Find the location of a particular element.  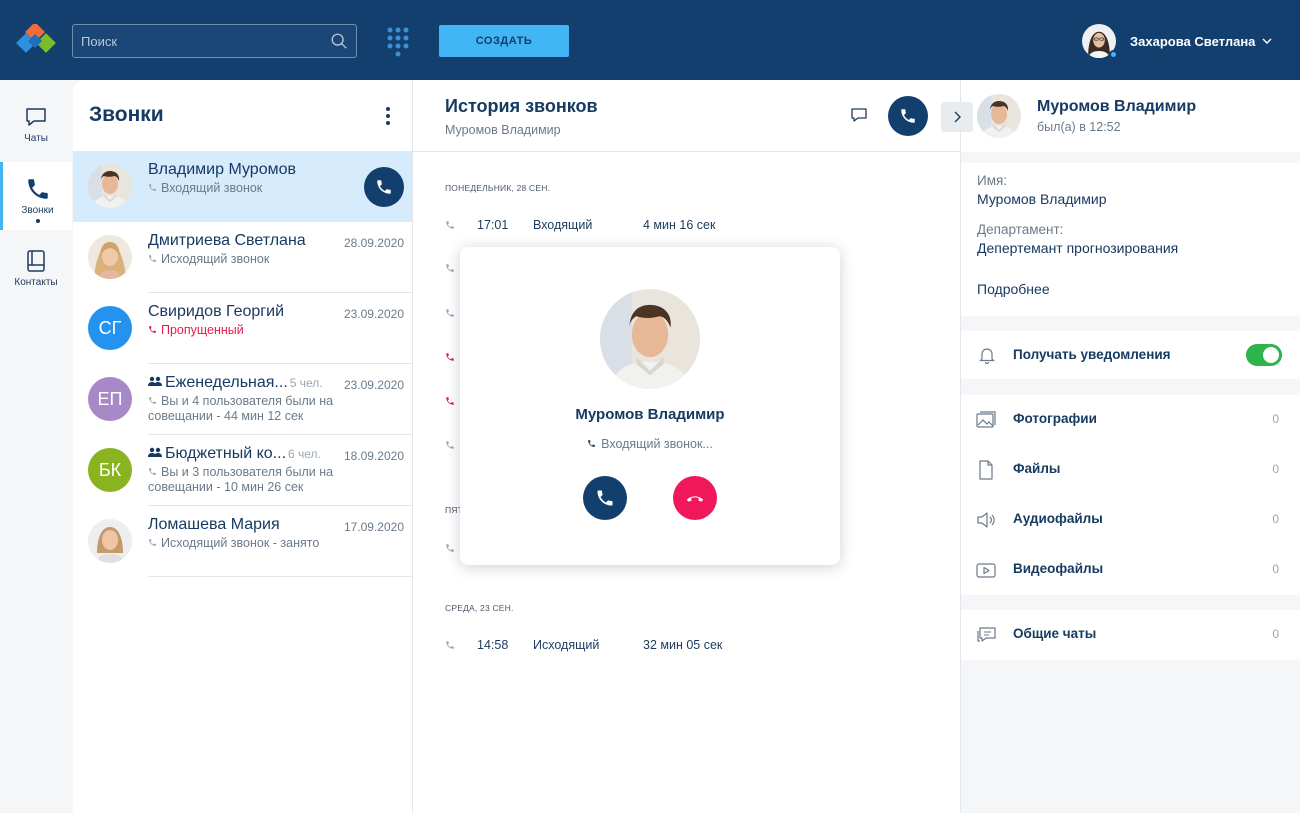

department-value: Депертемант прогнозирования is located at coordinates (1078, 248).